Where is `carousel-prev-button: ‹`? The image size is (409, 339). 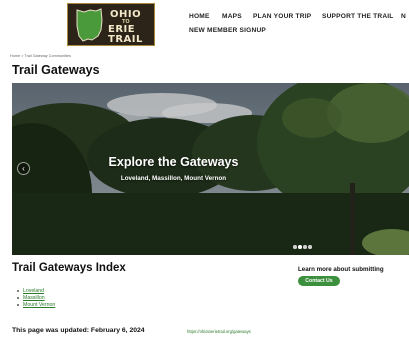
carousel-prev-button: ‹ is located at coordinates (23, 168).